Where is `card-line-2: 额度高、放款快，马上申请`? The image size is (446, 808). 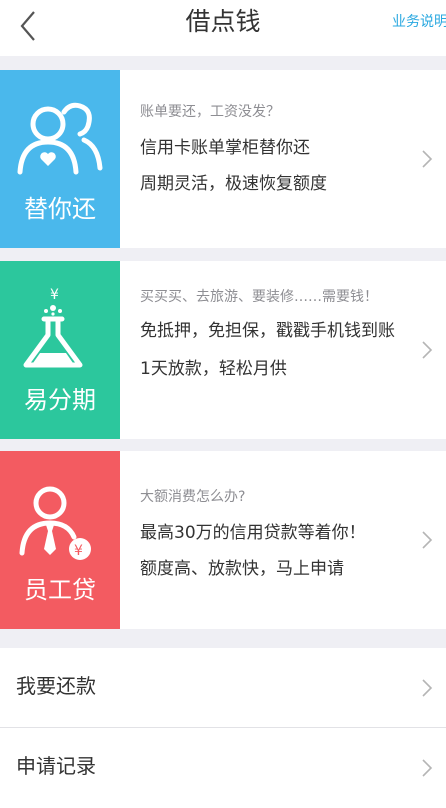
card-line-2: 额度高、放款快，马上申请 is located at coordinates (242, 569).